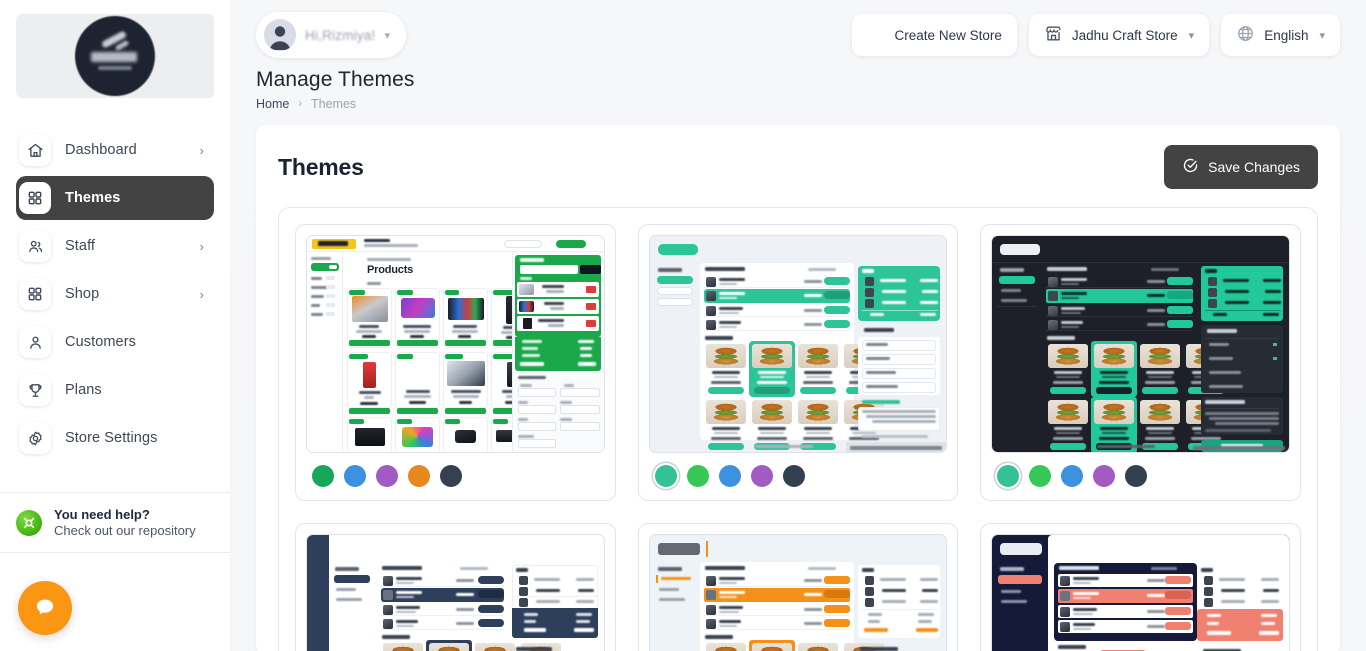 This screenshot has width=1366, height=651. I want to click on globe-icon, so click(1245, 35).